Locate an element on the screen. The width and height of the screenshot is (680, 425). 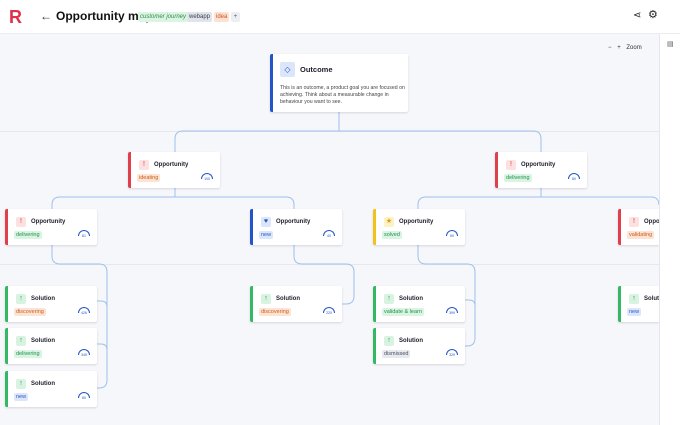
star-icon: ★ is located at coordinates (389, 222).